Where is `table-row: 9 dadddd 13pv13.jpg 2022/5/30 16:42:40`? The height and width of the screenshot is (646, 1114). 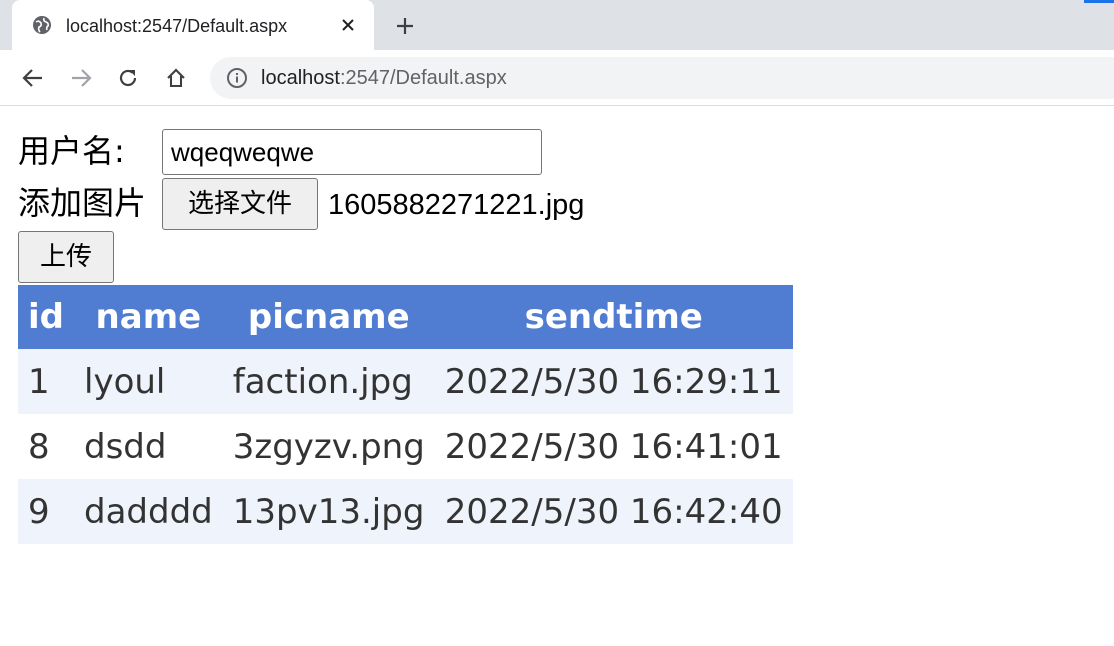 table-row: 9 dadddd 13pv13.jpg 2022/5/30 16:42:40 is located at coordinates (405, 511).